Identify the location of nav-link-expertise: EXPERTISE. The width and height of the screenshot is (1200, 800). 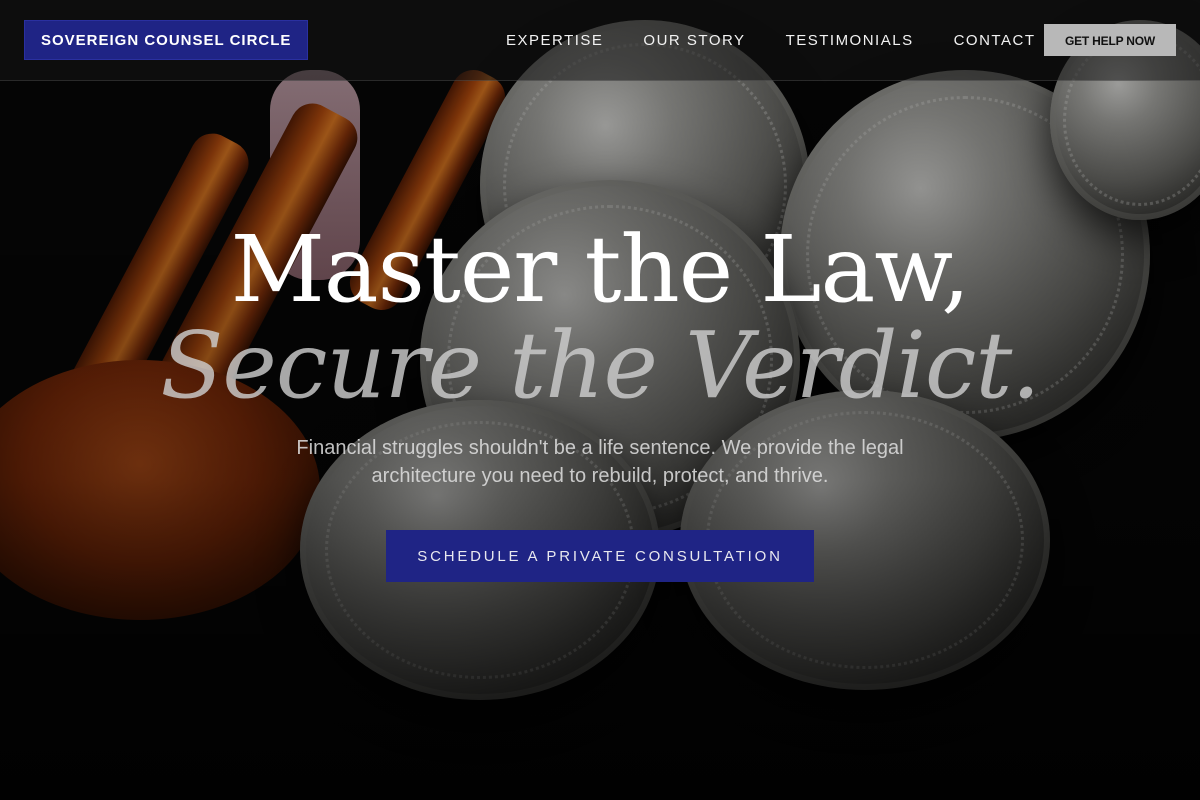
(554, 40).